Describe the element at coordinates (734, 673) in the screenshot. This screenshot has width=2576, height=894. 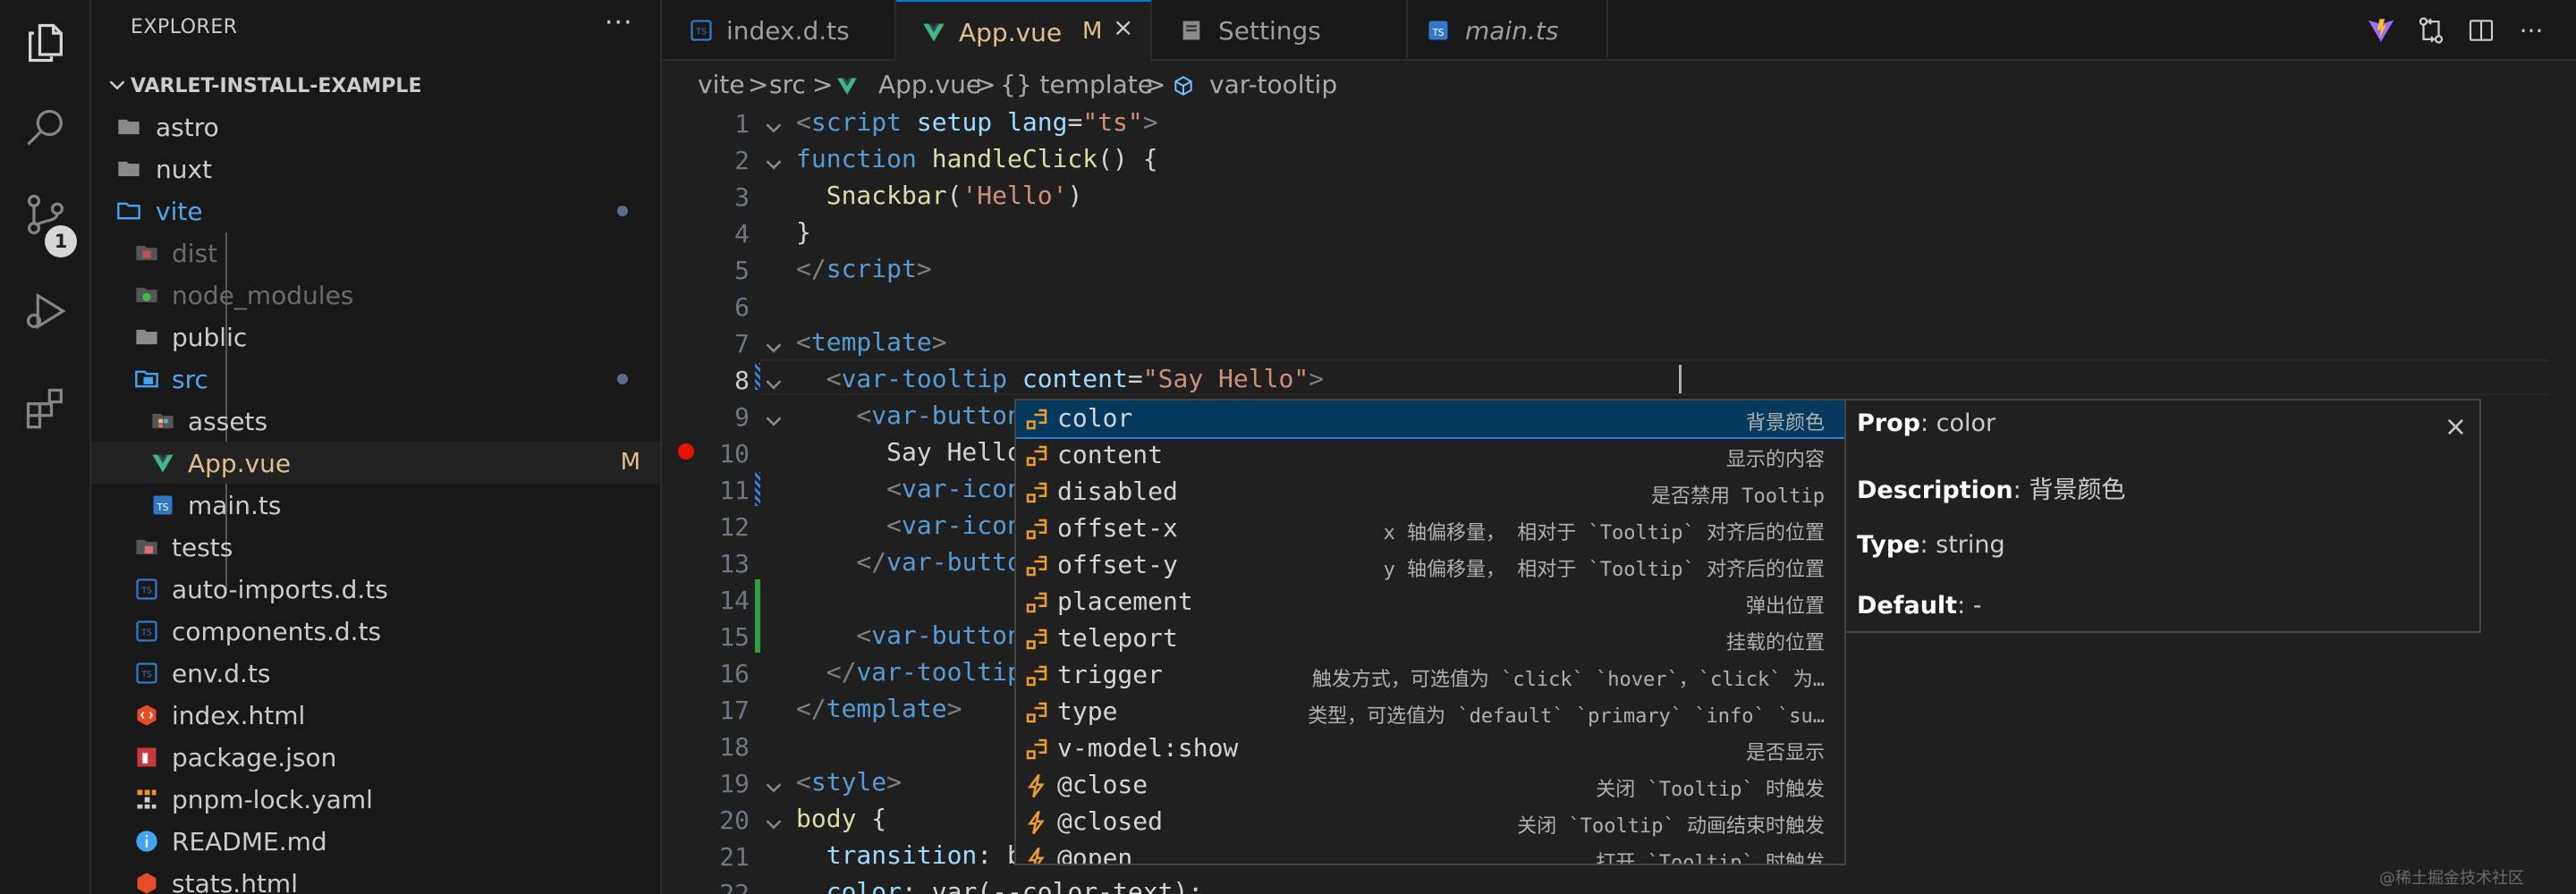
I see `line-number: 16` at that location.